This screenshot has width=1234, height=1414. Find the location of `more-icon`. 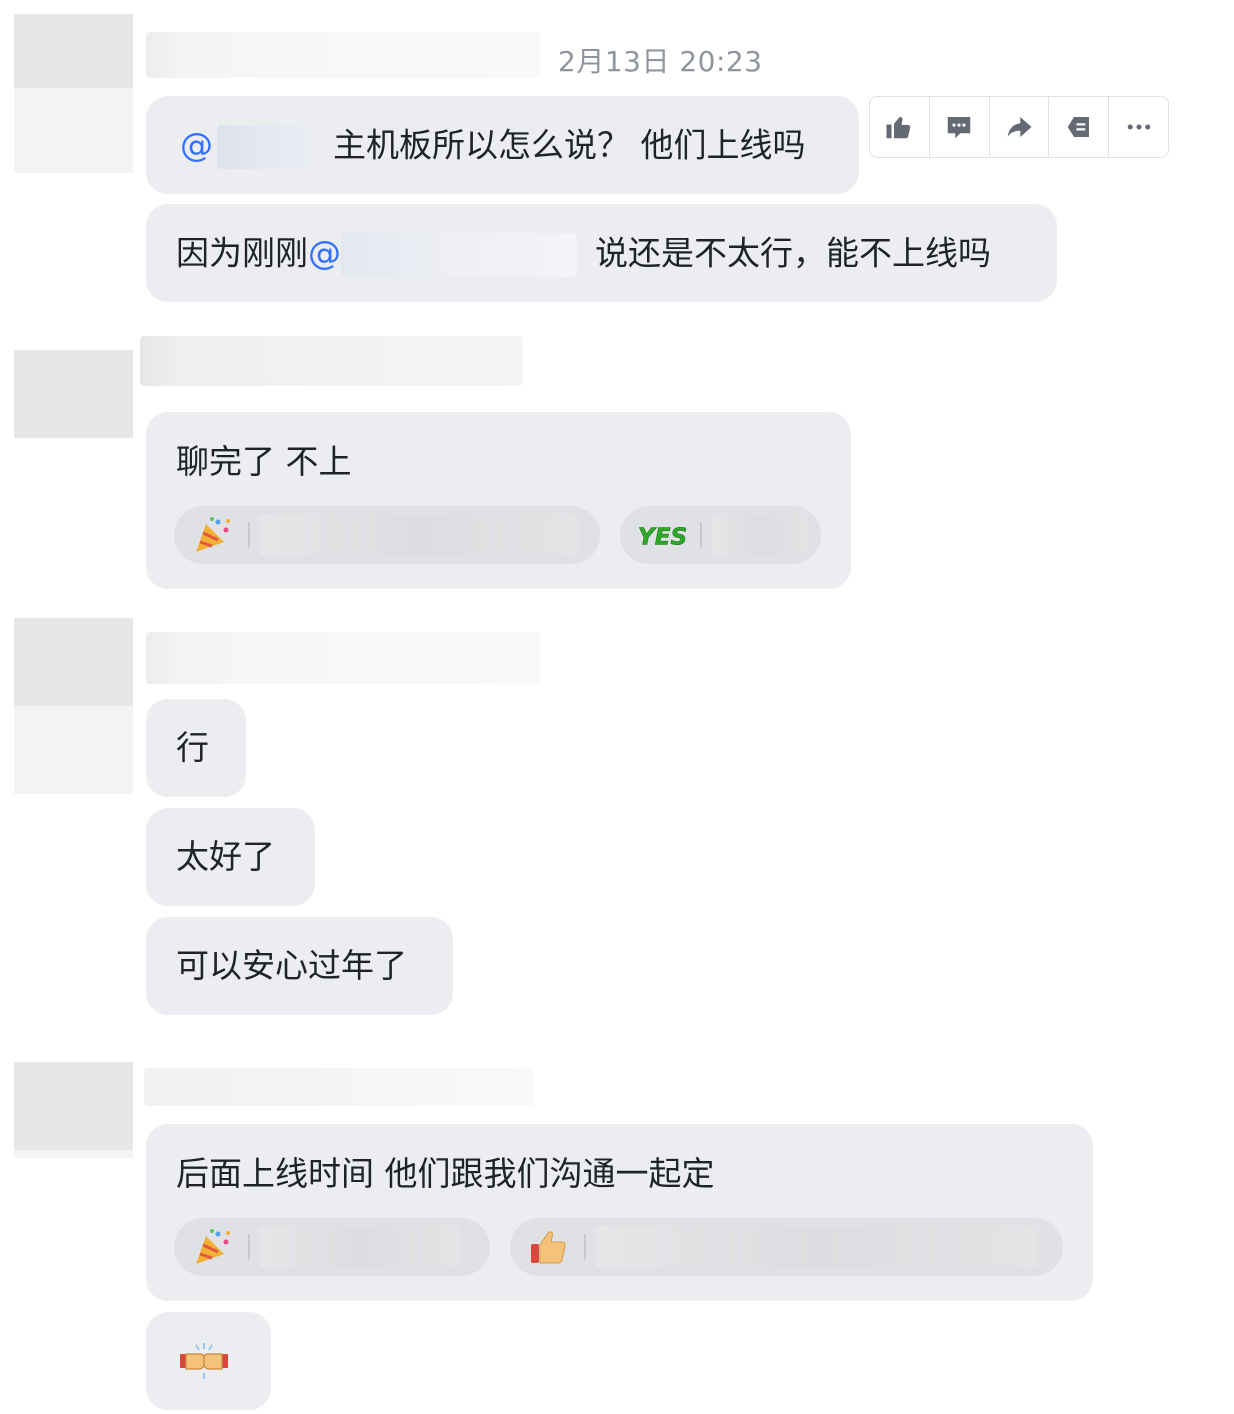

more-icon is located at coordinates (1138, 127).